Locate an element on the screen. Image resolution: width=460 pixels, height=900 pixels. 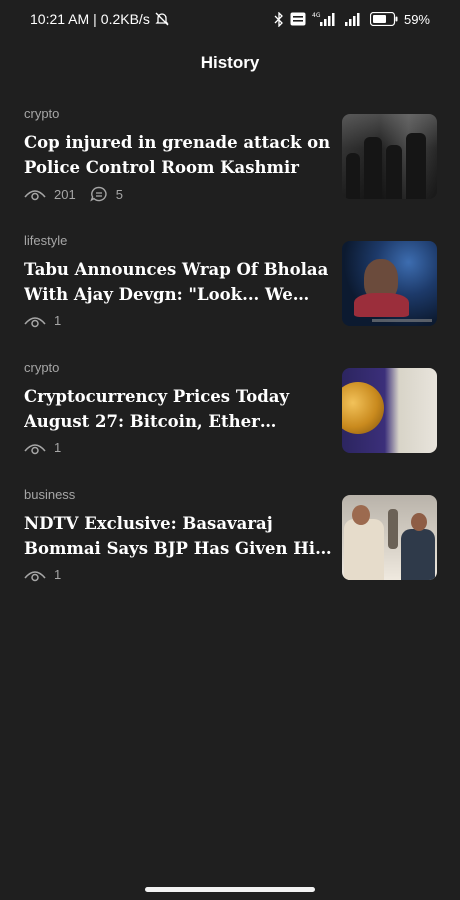
status-time: 10:21 AM is located at coordinates (60, 19).